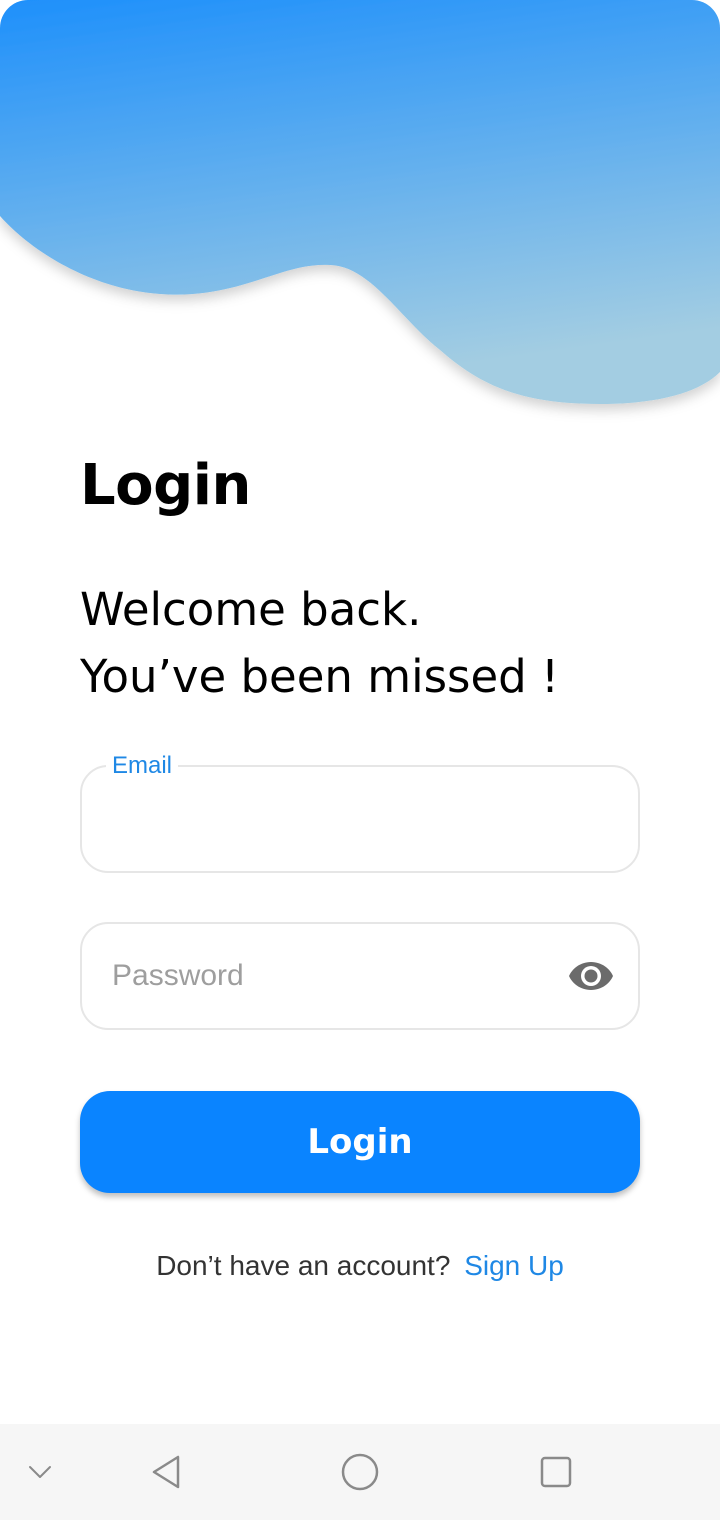 The image size is (720, 1520). Describe the element at coordinates (320, 676) in the screenshot. I see `welcome-line-2: You’ve been missed !` at that location.